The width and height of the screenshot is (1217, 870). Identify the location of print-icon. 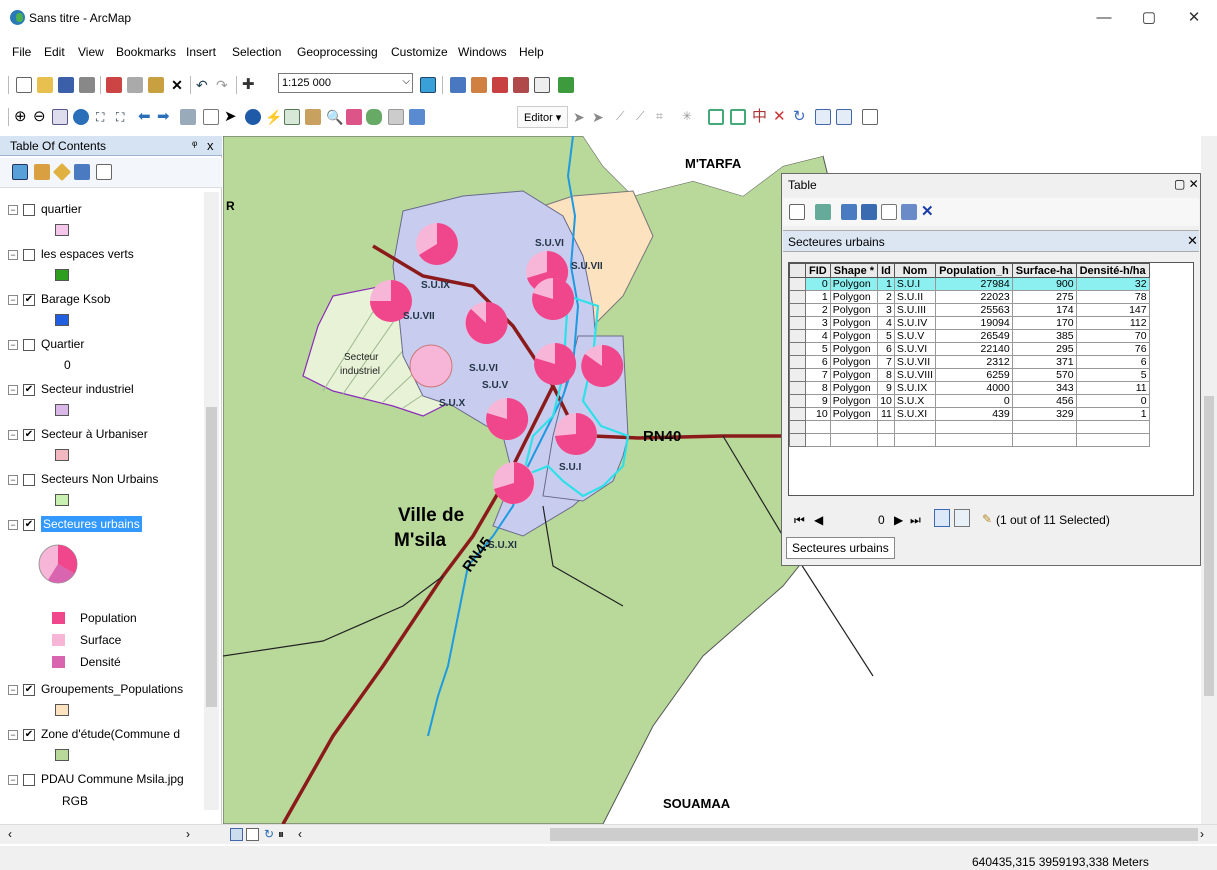
(87, 85).